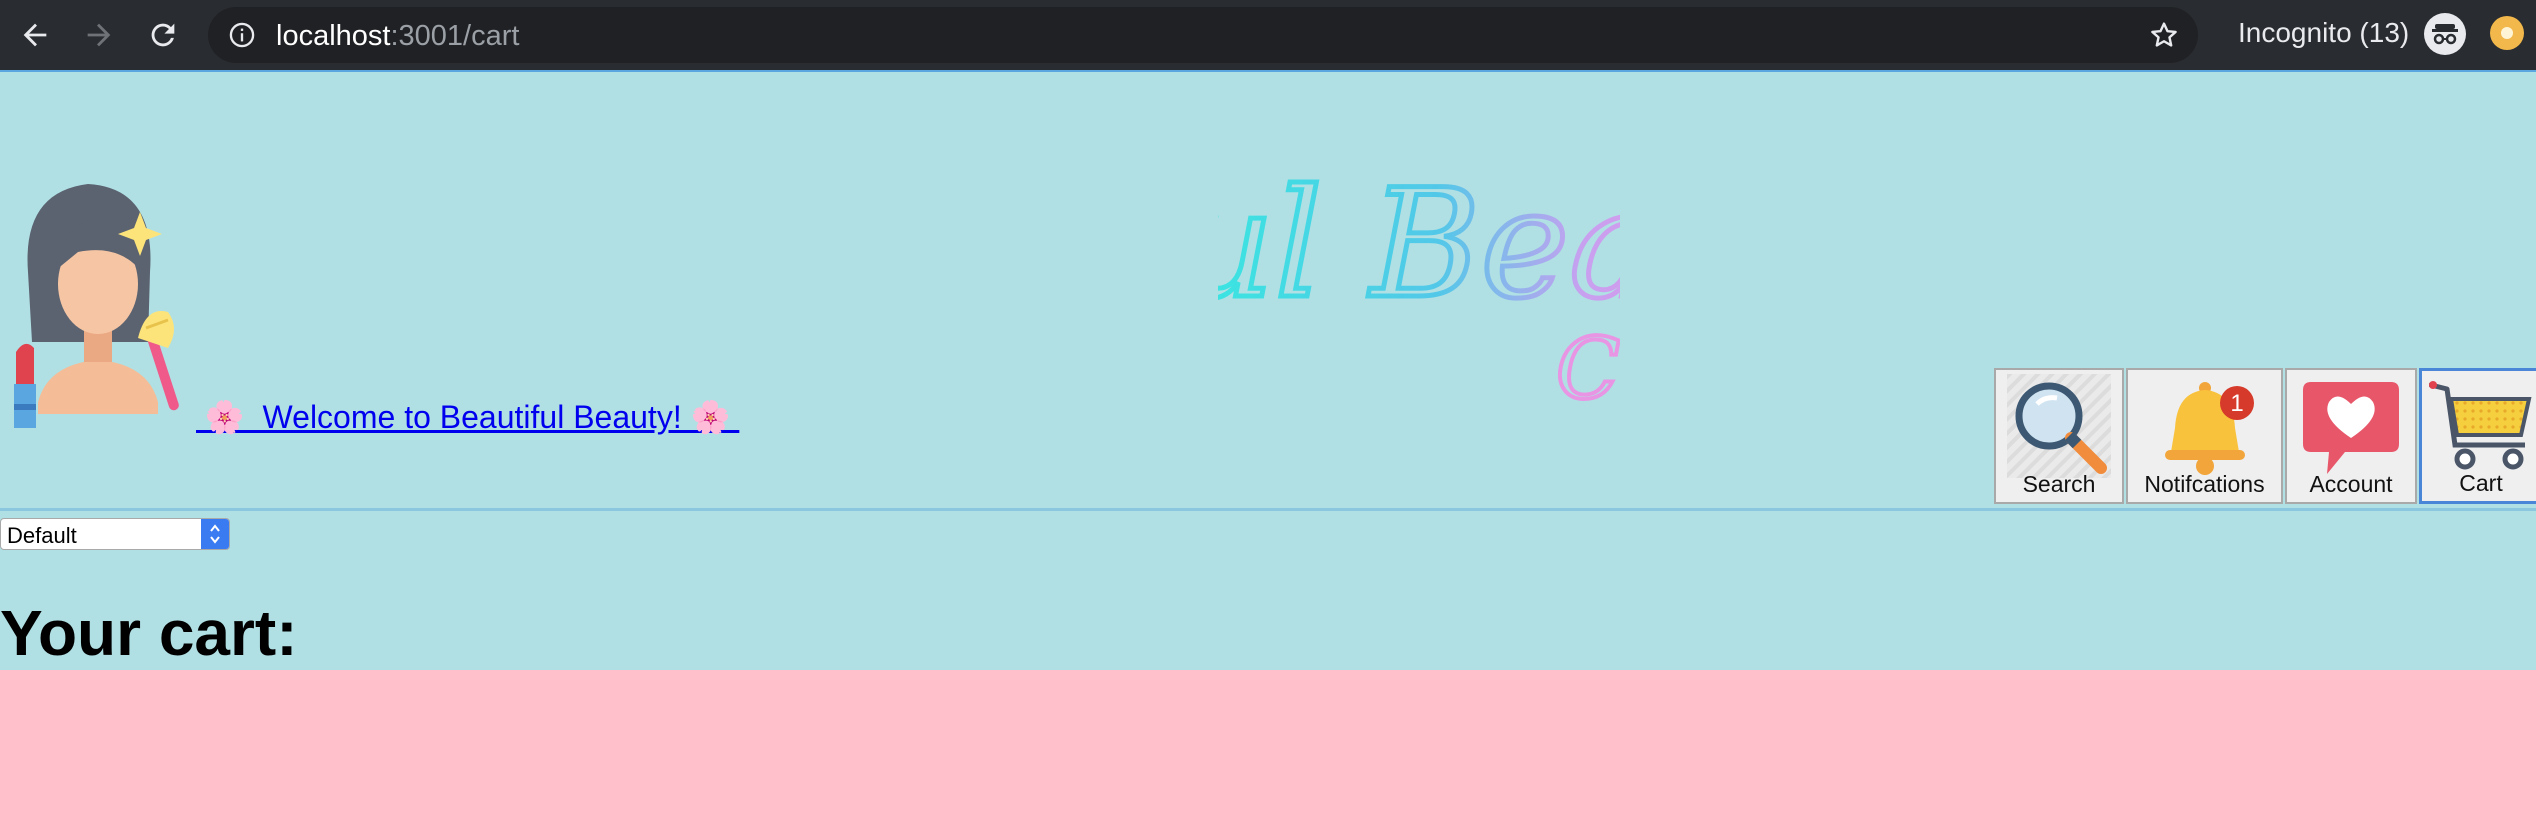 The image size is (2536, 818). Describe the element at coordinates (2204, 436) in the screenshot. I see `notifications-button: 1 Notifcations` at that location.